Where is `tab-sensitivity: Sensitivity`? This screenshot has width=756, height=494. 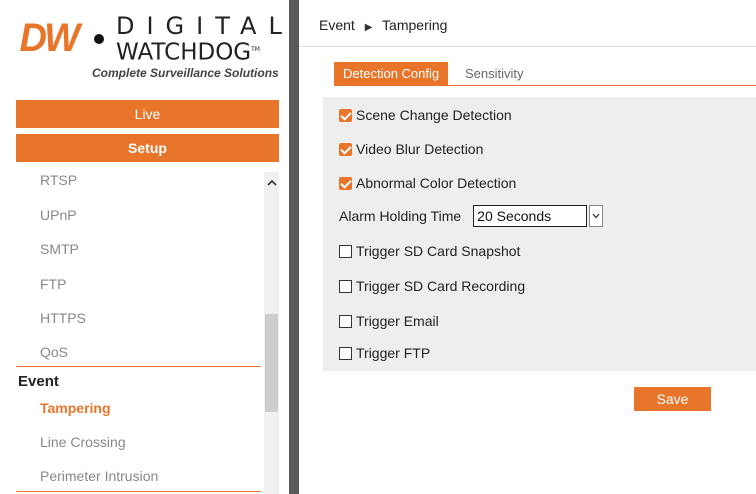 tab-sensitivity: Sensitivity is located at coordinates (494, 73).